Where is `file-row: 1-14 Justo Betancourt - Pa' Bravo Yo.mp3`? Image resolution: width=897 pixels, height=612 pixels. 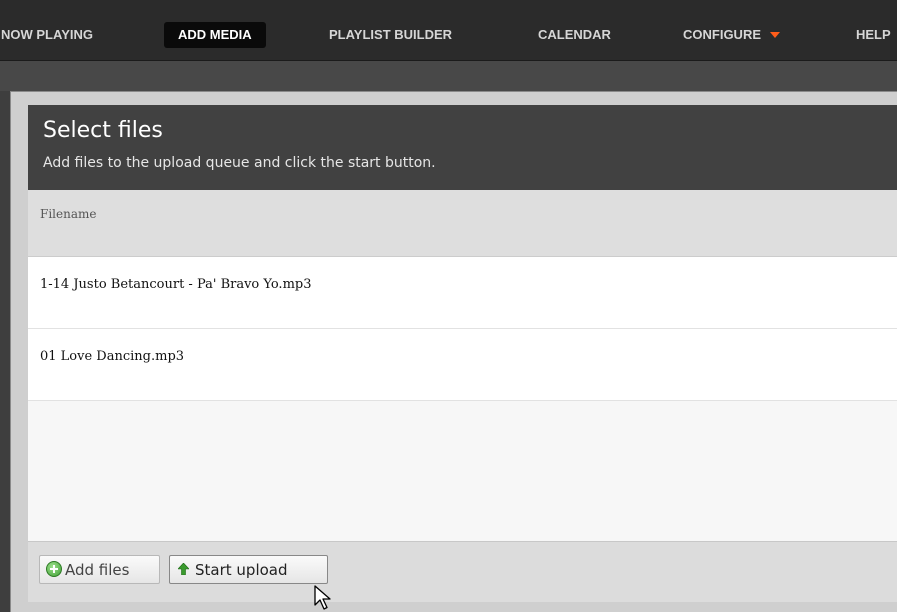 file-row: 1-14 Justo Betancourt - Pa' Bravo Yo.mp3 is located at coordinates (462, 293).